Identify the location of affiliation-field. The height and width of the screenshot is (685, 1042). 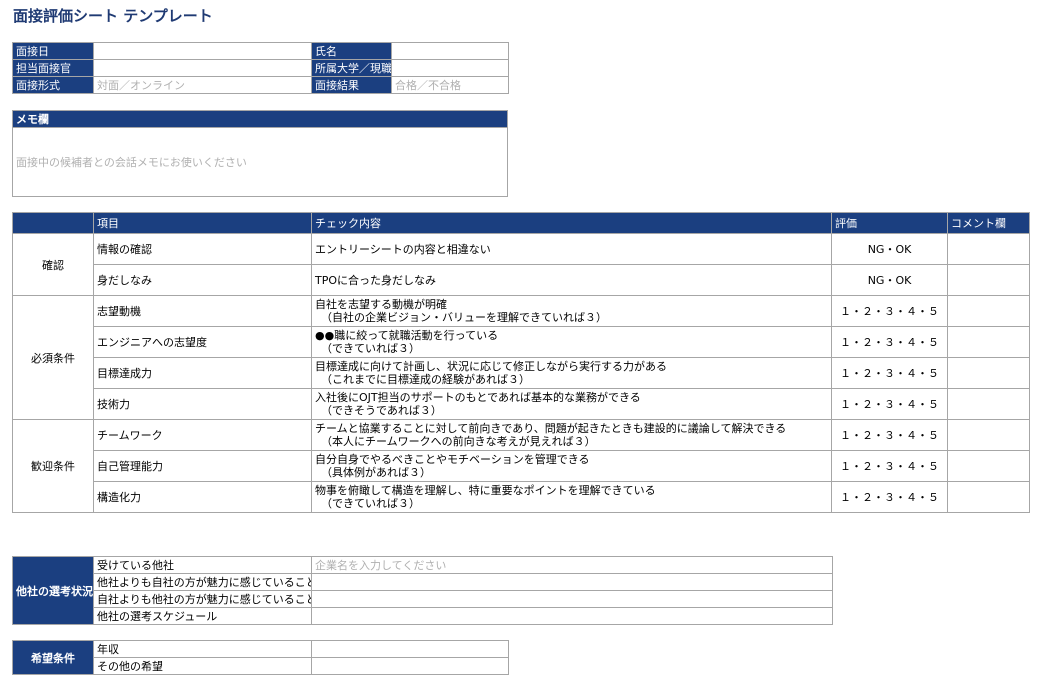
(450, 68).